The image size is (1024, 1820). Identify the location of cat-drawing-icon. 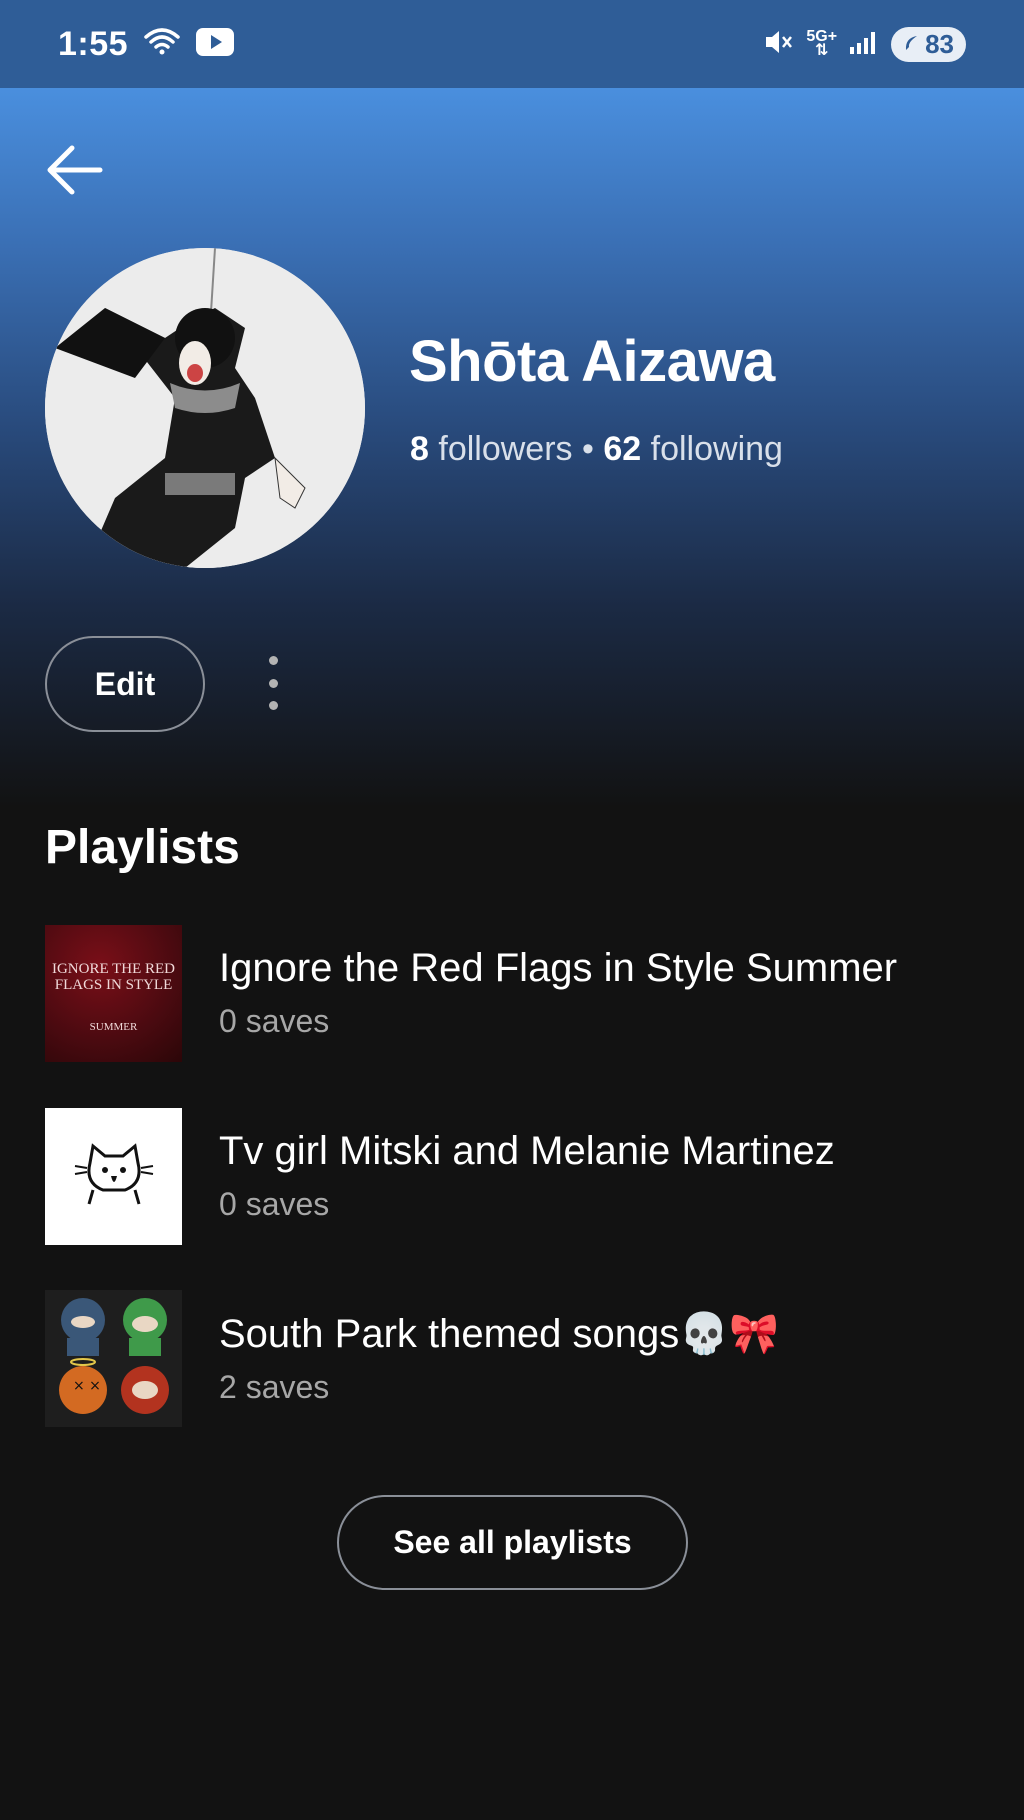
(114, 1173).